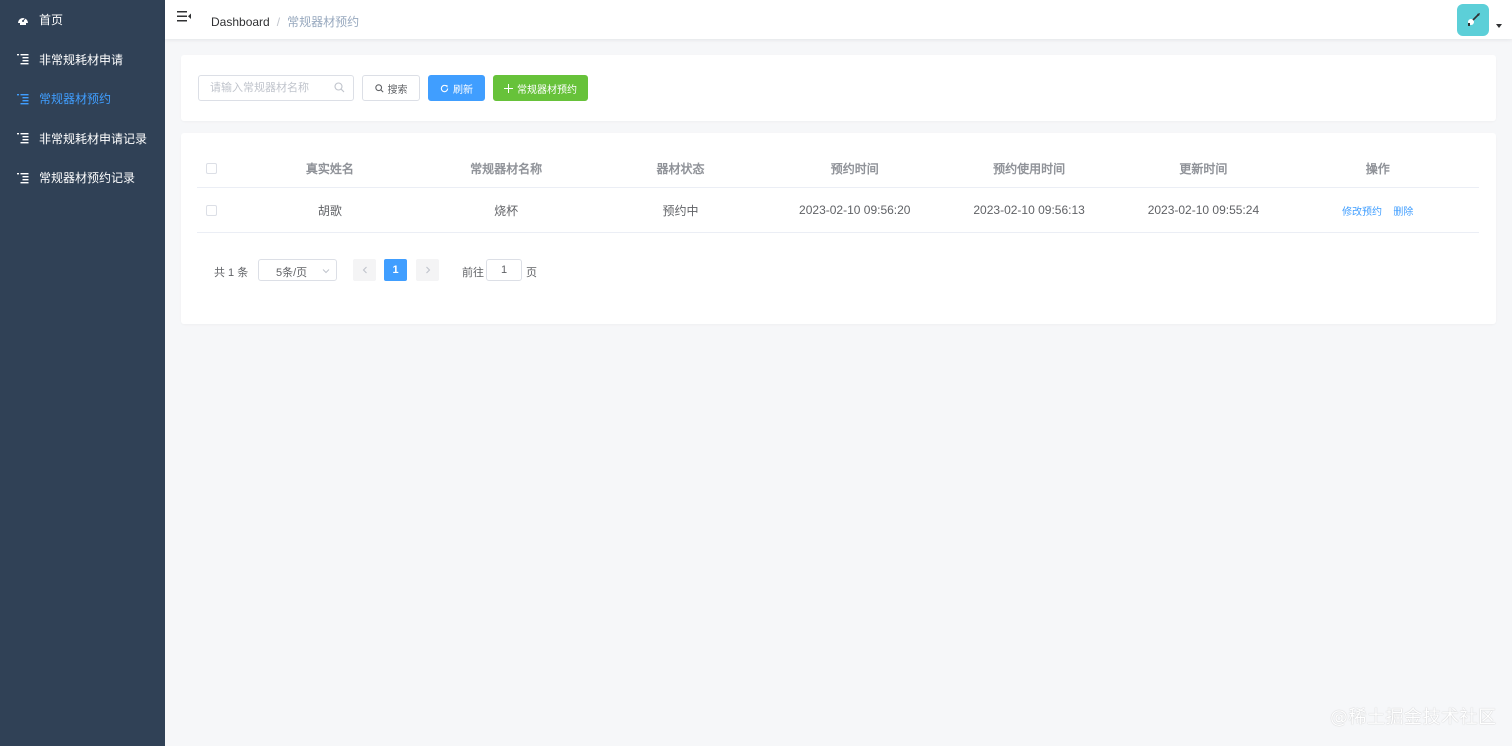 The height and width of the screenshot is (746, 1512). I want to click on add-reservation-button: 常规器材预约, so click(540, 88).